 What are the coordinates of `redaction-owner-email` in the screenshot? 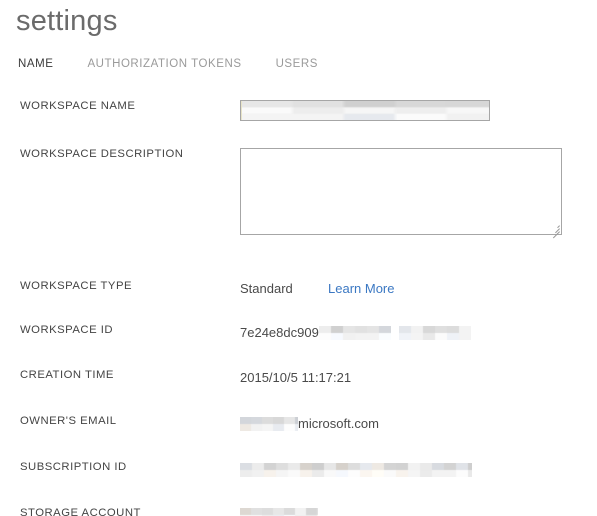 It's located at (269, 423).